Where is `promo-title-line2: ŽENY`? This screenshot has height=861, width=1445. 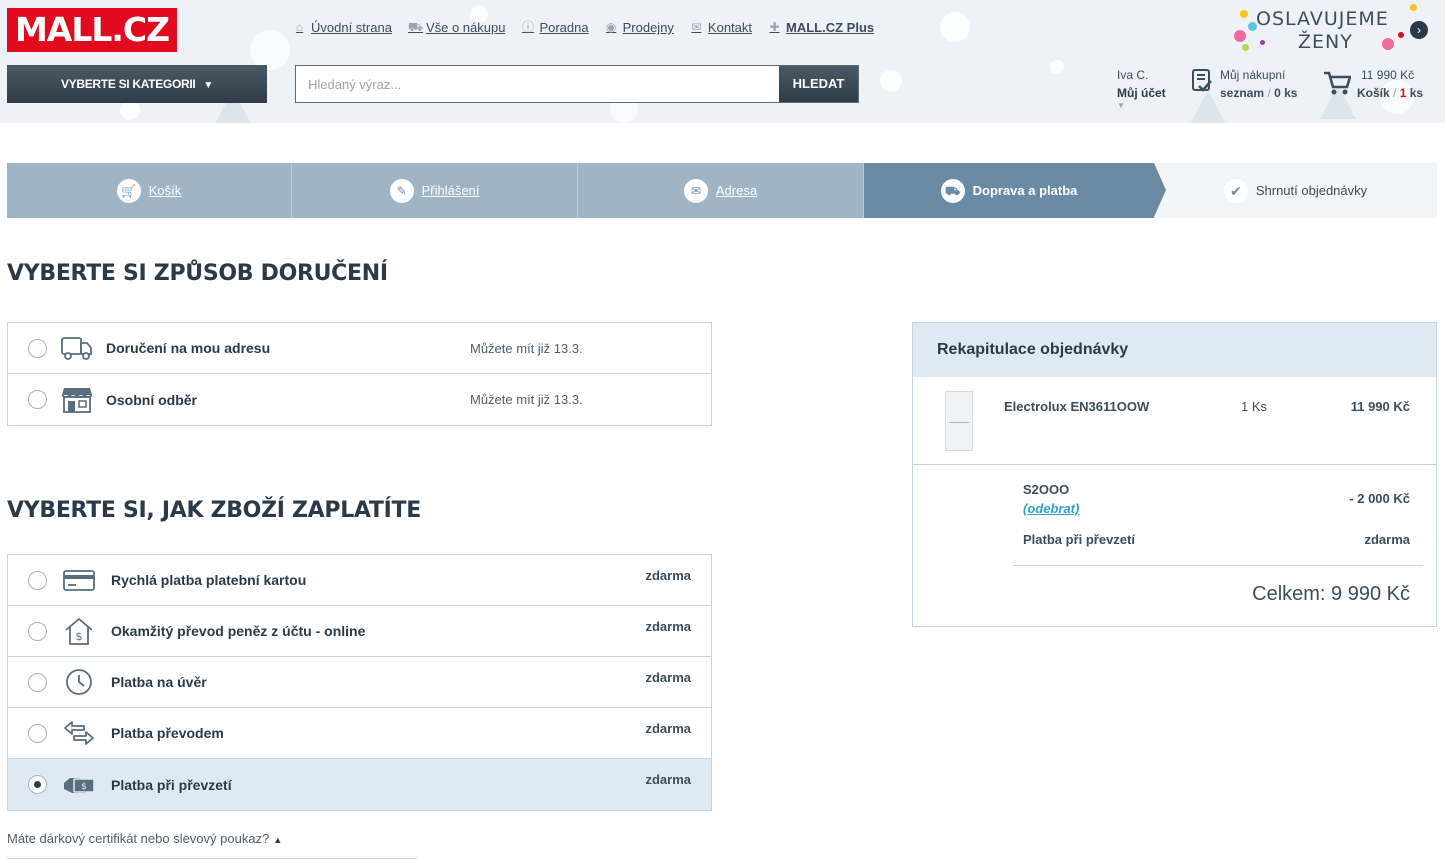 promo-title-line2: ŽENY is located at coordinates (1325, 42).